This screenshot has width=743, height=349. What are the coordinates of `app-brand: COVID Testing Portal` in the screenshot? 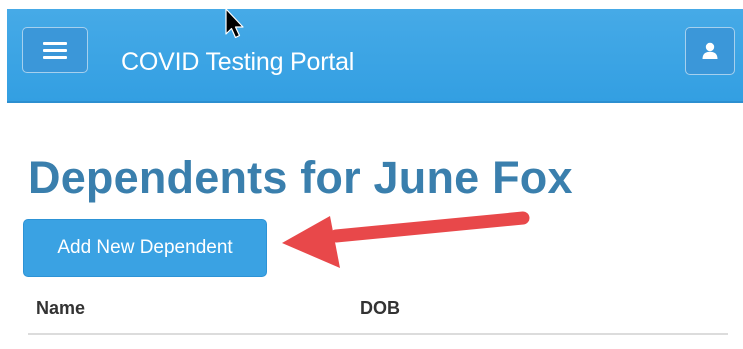 It's located at (237, 62).